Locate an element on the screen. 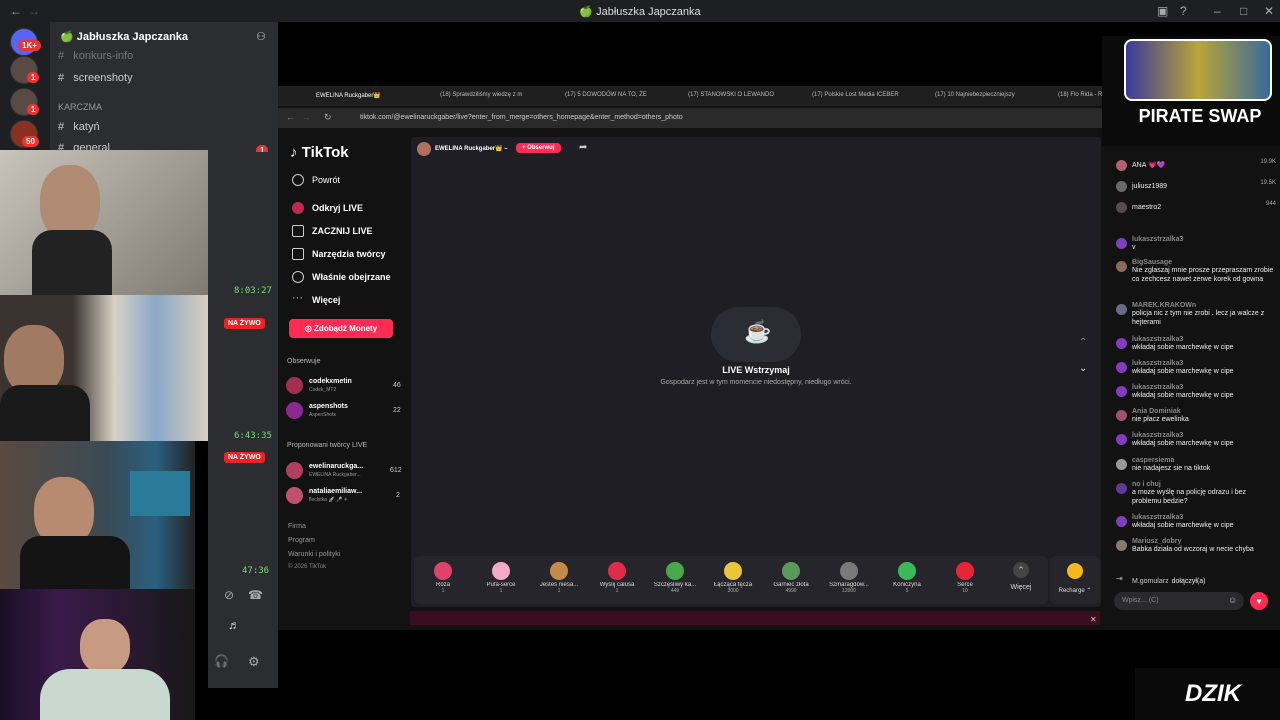  channel-katyn: # katyń is located at coordinates (79, 127).